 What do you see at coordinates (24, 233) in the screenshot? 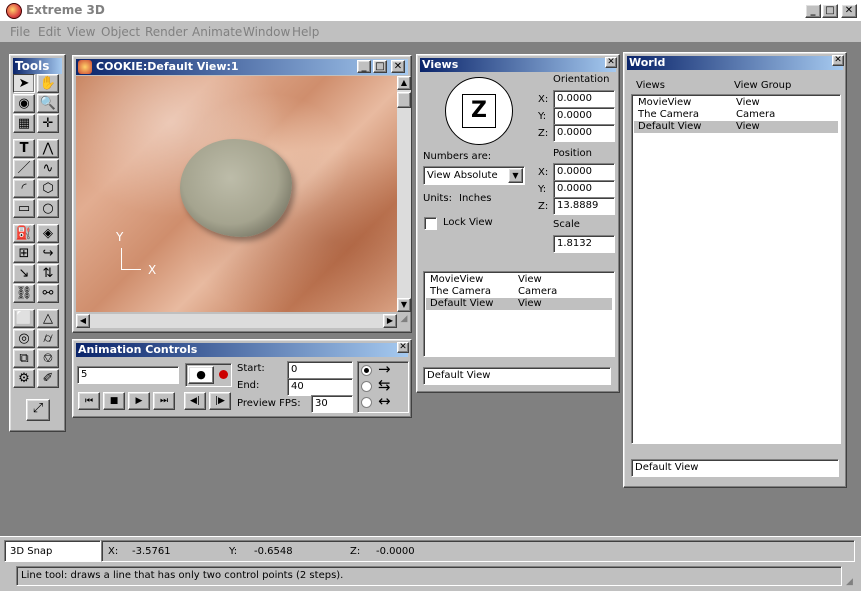
I see `paint-bucket-tool-icon: ⛽` at bounding box center [24, 233].